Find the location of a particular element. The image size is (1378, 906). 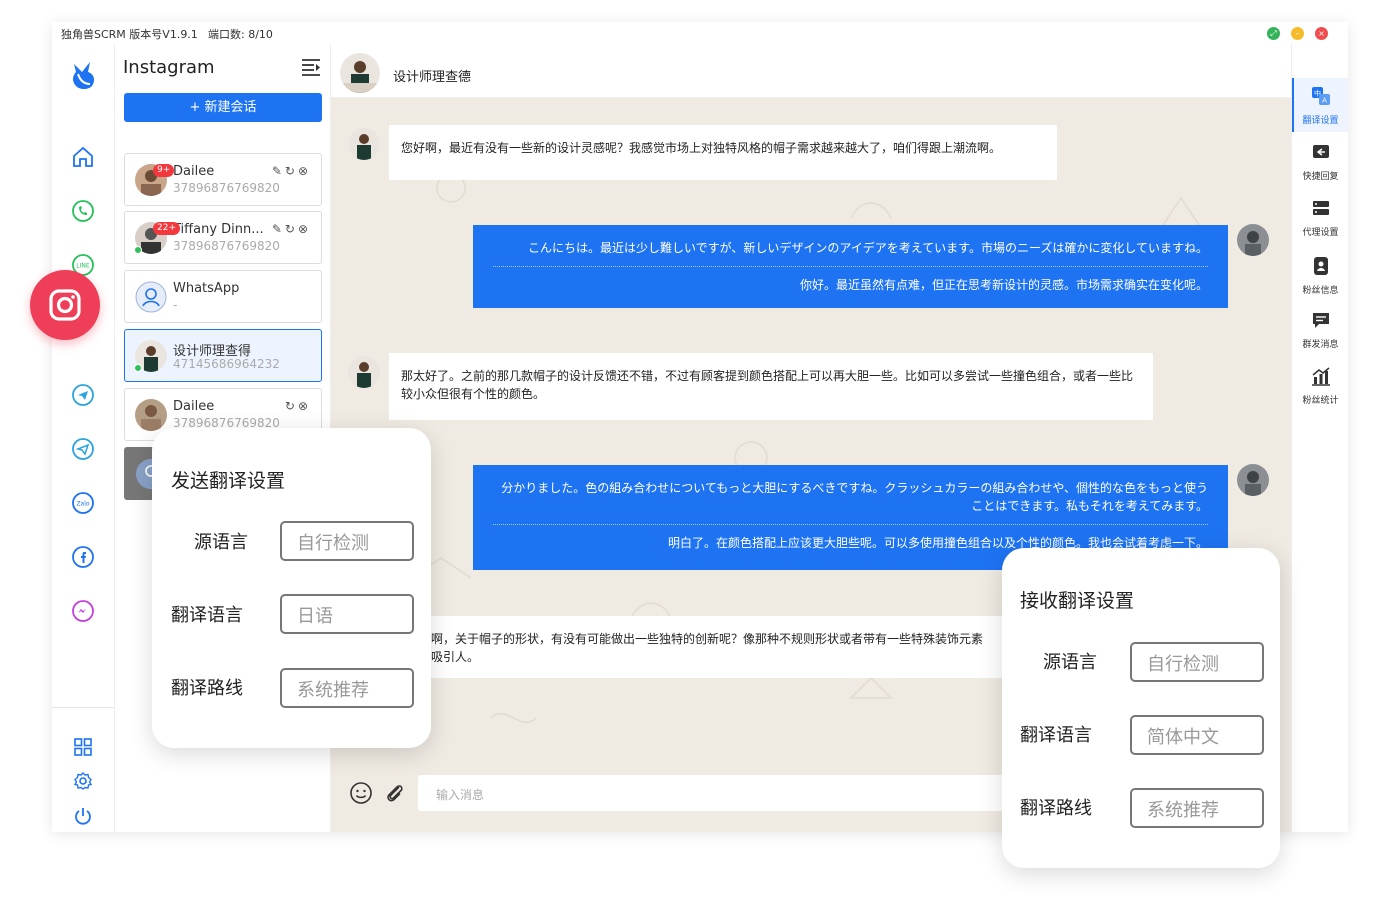

contact-actions: ✎↻⊗ is located at coordinates (291, 229).